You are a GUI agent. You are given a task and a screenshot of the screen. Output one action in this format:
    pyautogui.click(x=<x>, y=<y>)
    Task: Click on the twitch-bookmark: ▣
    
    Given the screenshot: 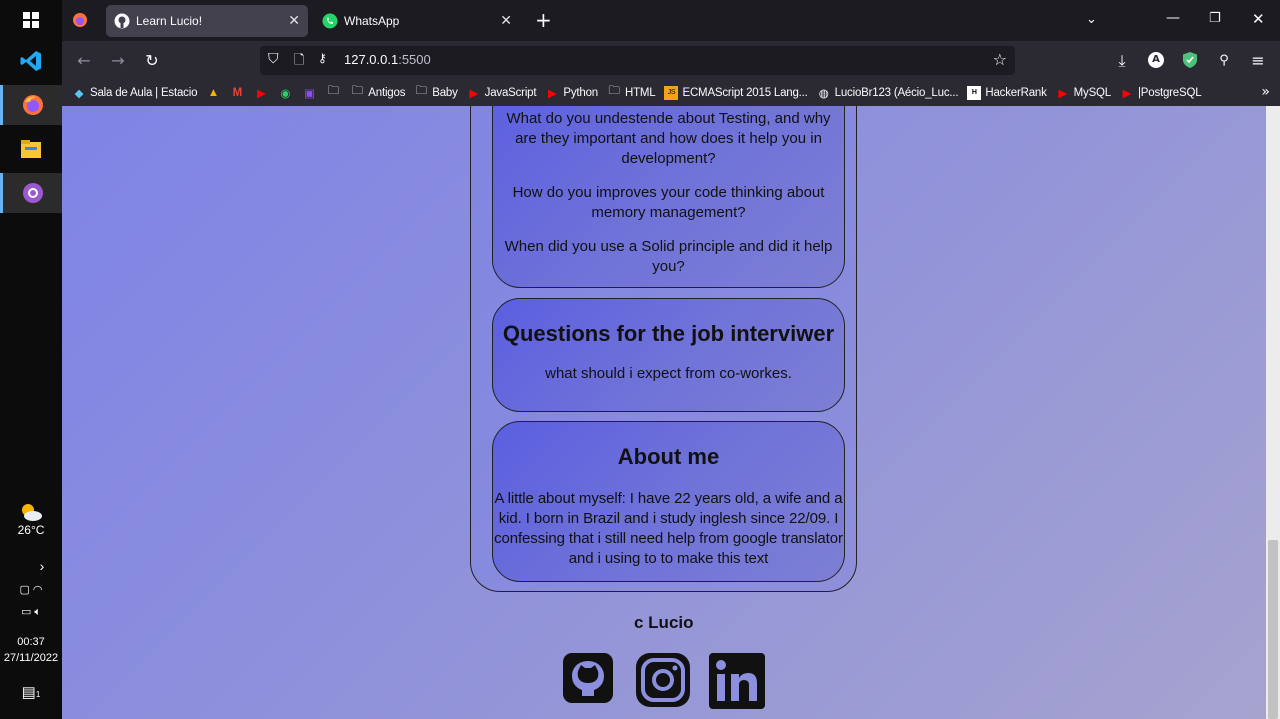 What is the action you would take?
    pyautogui.click(x=311, y=93)
    